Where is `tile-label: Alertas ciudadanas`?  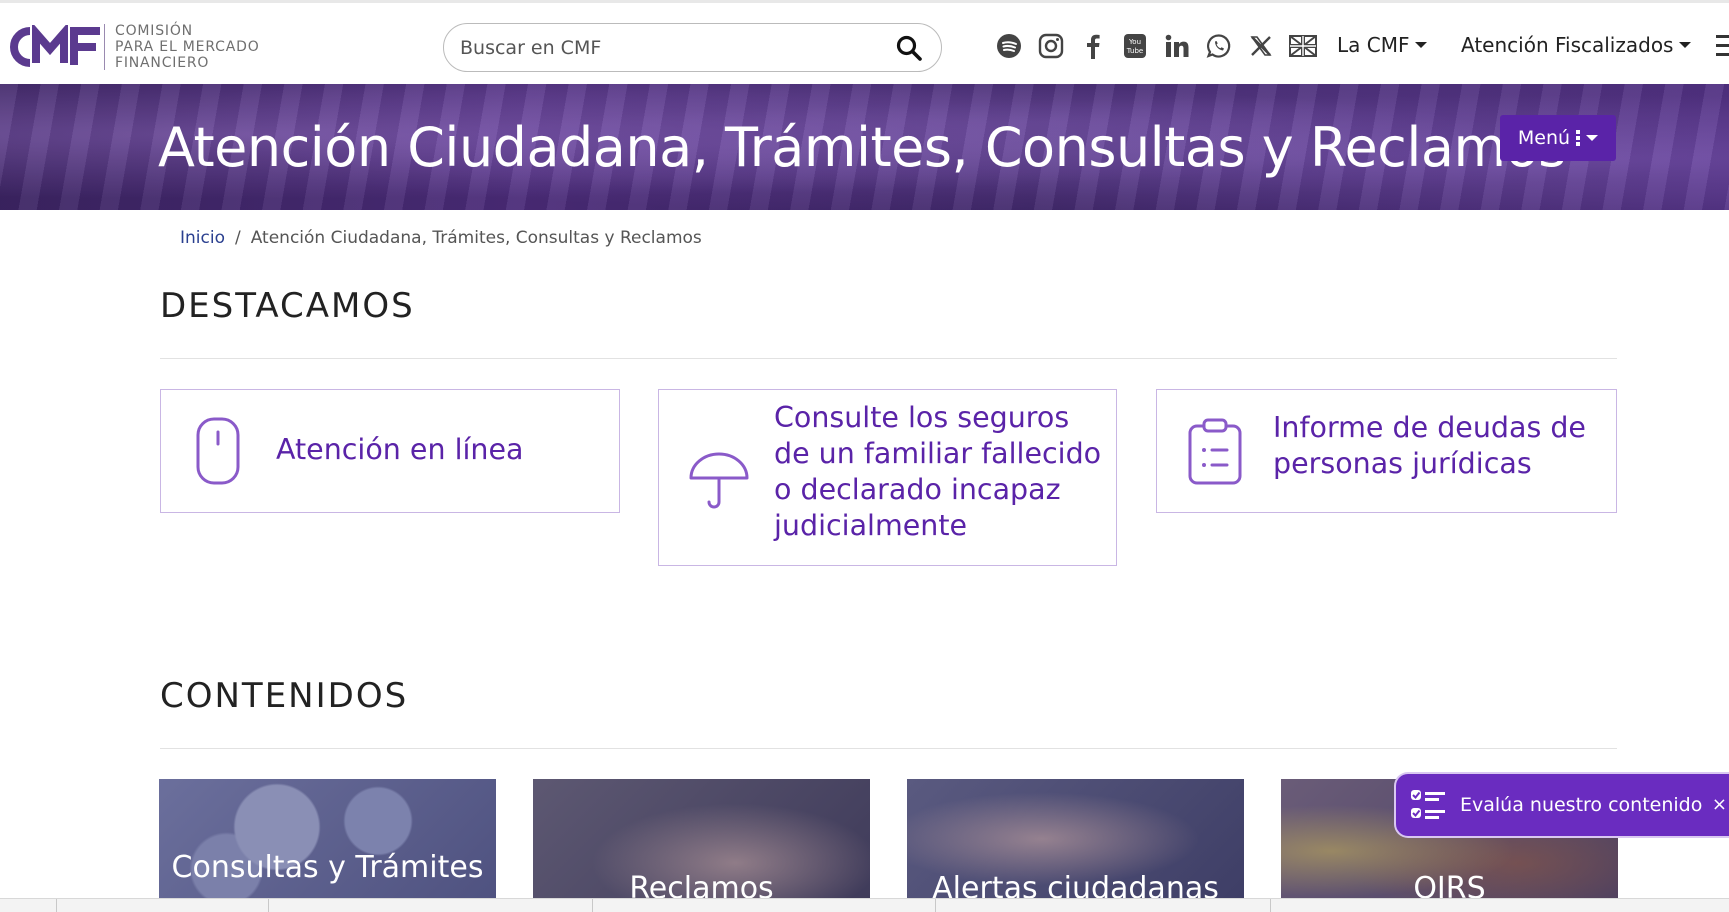
tile-label: Alertas ciudadanas is located at coordinates (1075, 885).